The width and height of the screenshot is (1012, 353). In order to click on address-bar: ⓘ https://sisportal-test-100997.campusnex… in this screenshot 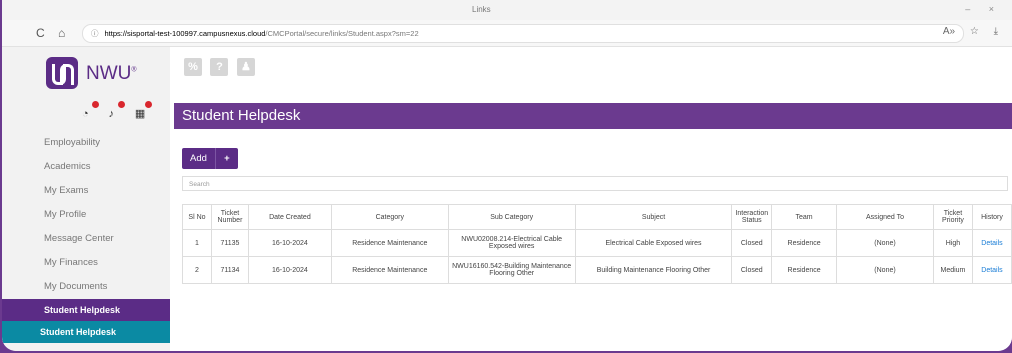, I will do `click(523, 33)`.